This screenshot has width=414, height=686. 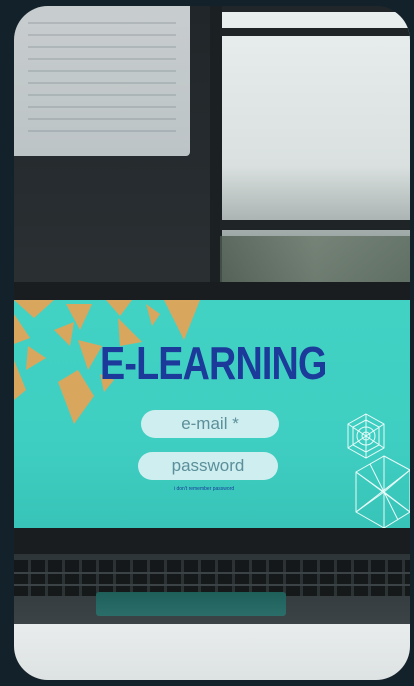 I want to click on window-frame-top, so click(x=315, y=32).